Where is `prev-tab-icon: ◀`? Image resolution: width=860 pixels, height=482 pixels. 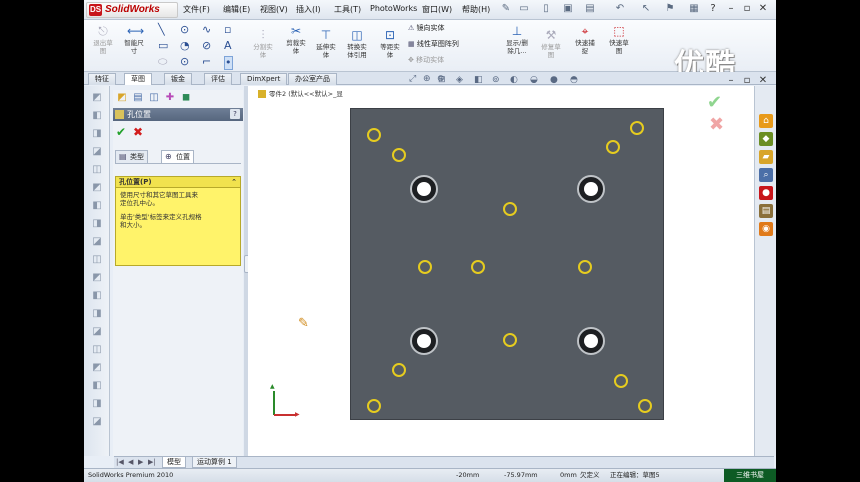 prev-tab-icon: ◀ is located at coordinates (130, 462).